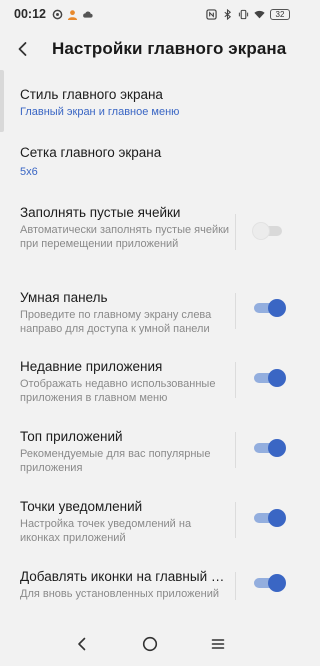  What do you see at coordinates (91, 366) in the screenshot?
I see `setting-title: Недавние приложения` at bounding box center [91, 366].